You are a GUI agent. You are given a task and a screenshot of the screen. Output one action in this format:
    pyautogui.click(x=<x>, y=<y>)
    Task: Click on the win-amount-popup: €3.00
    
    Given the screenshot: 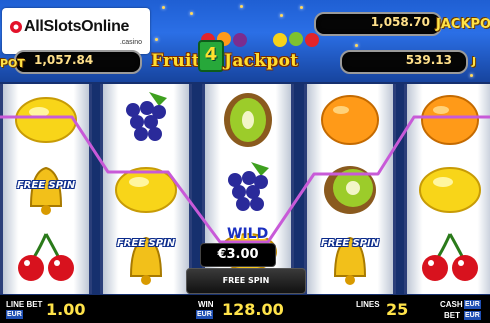 What is the action you would take?
    pyautogui.click(x=238, y=255)
    